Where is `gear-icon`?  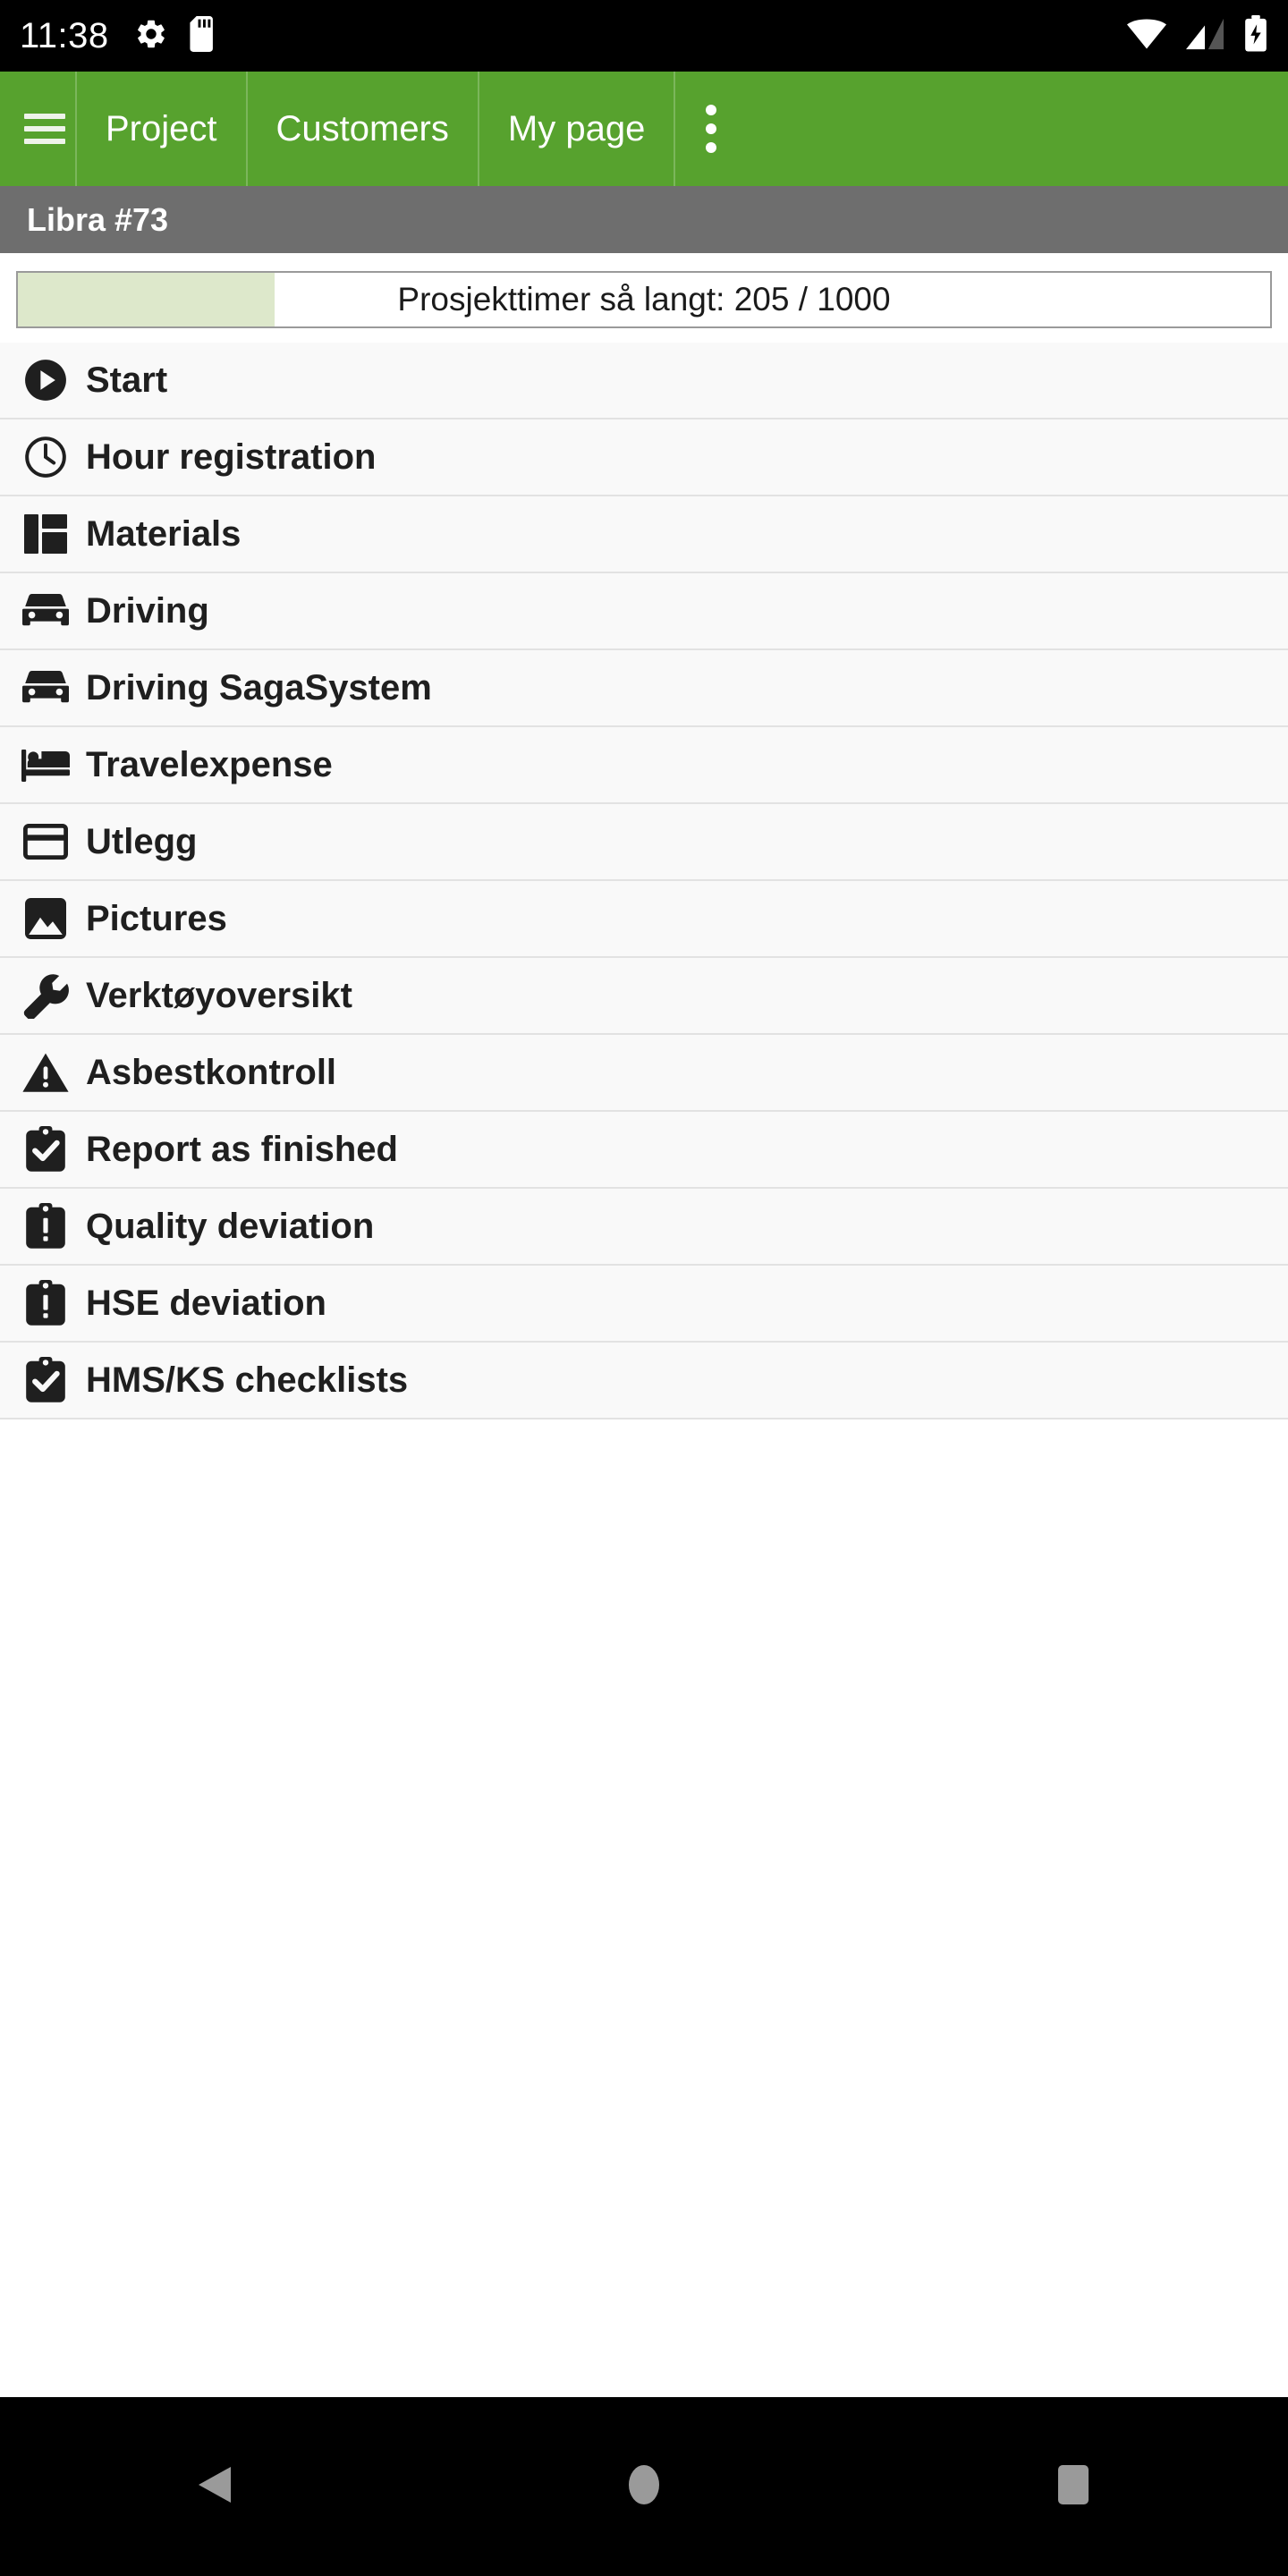
gear-icon is located at coordinates (151, 36).